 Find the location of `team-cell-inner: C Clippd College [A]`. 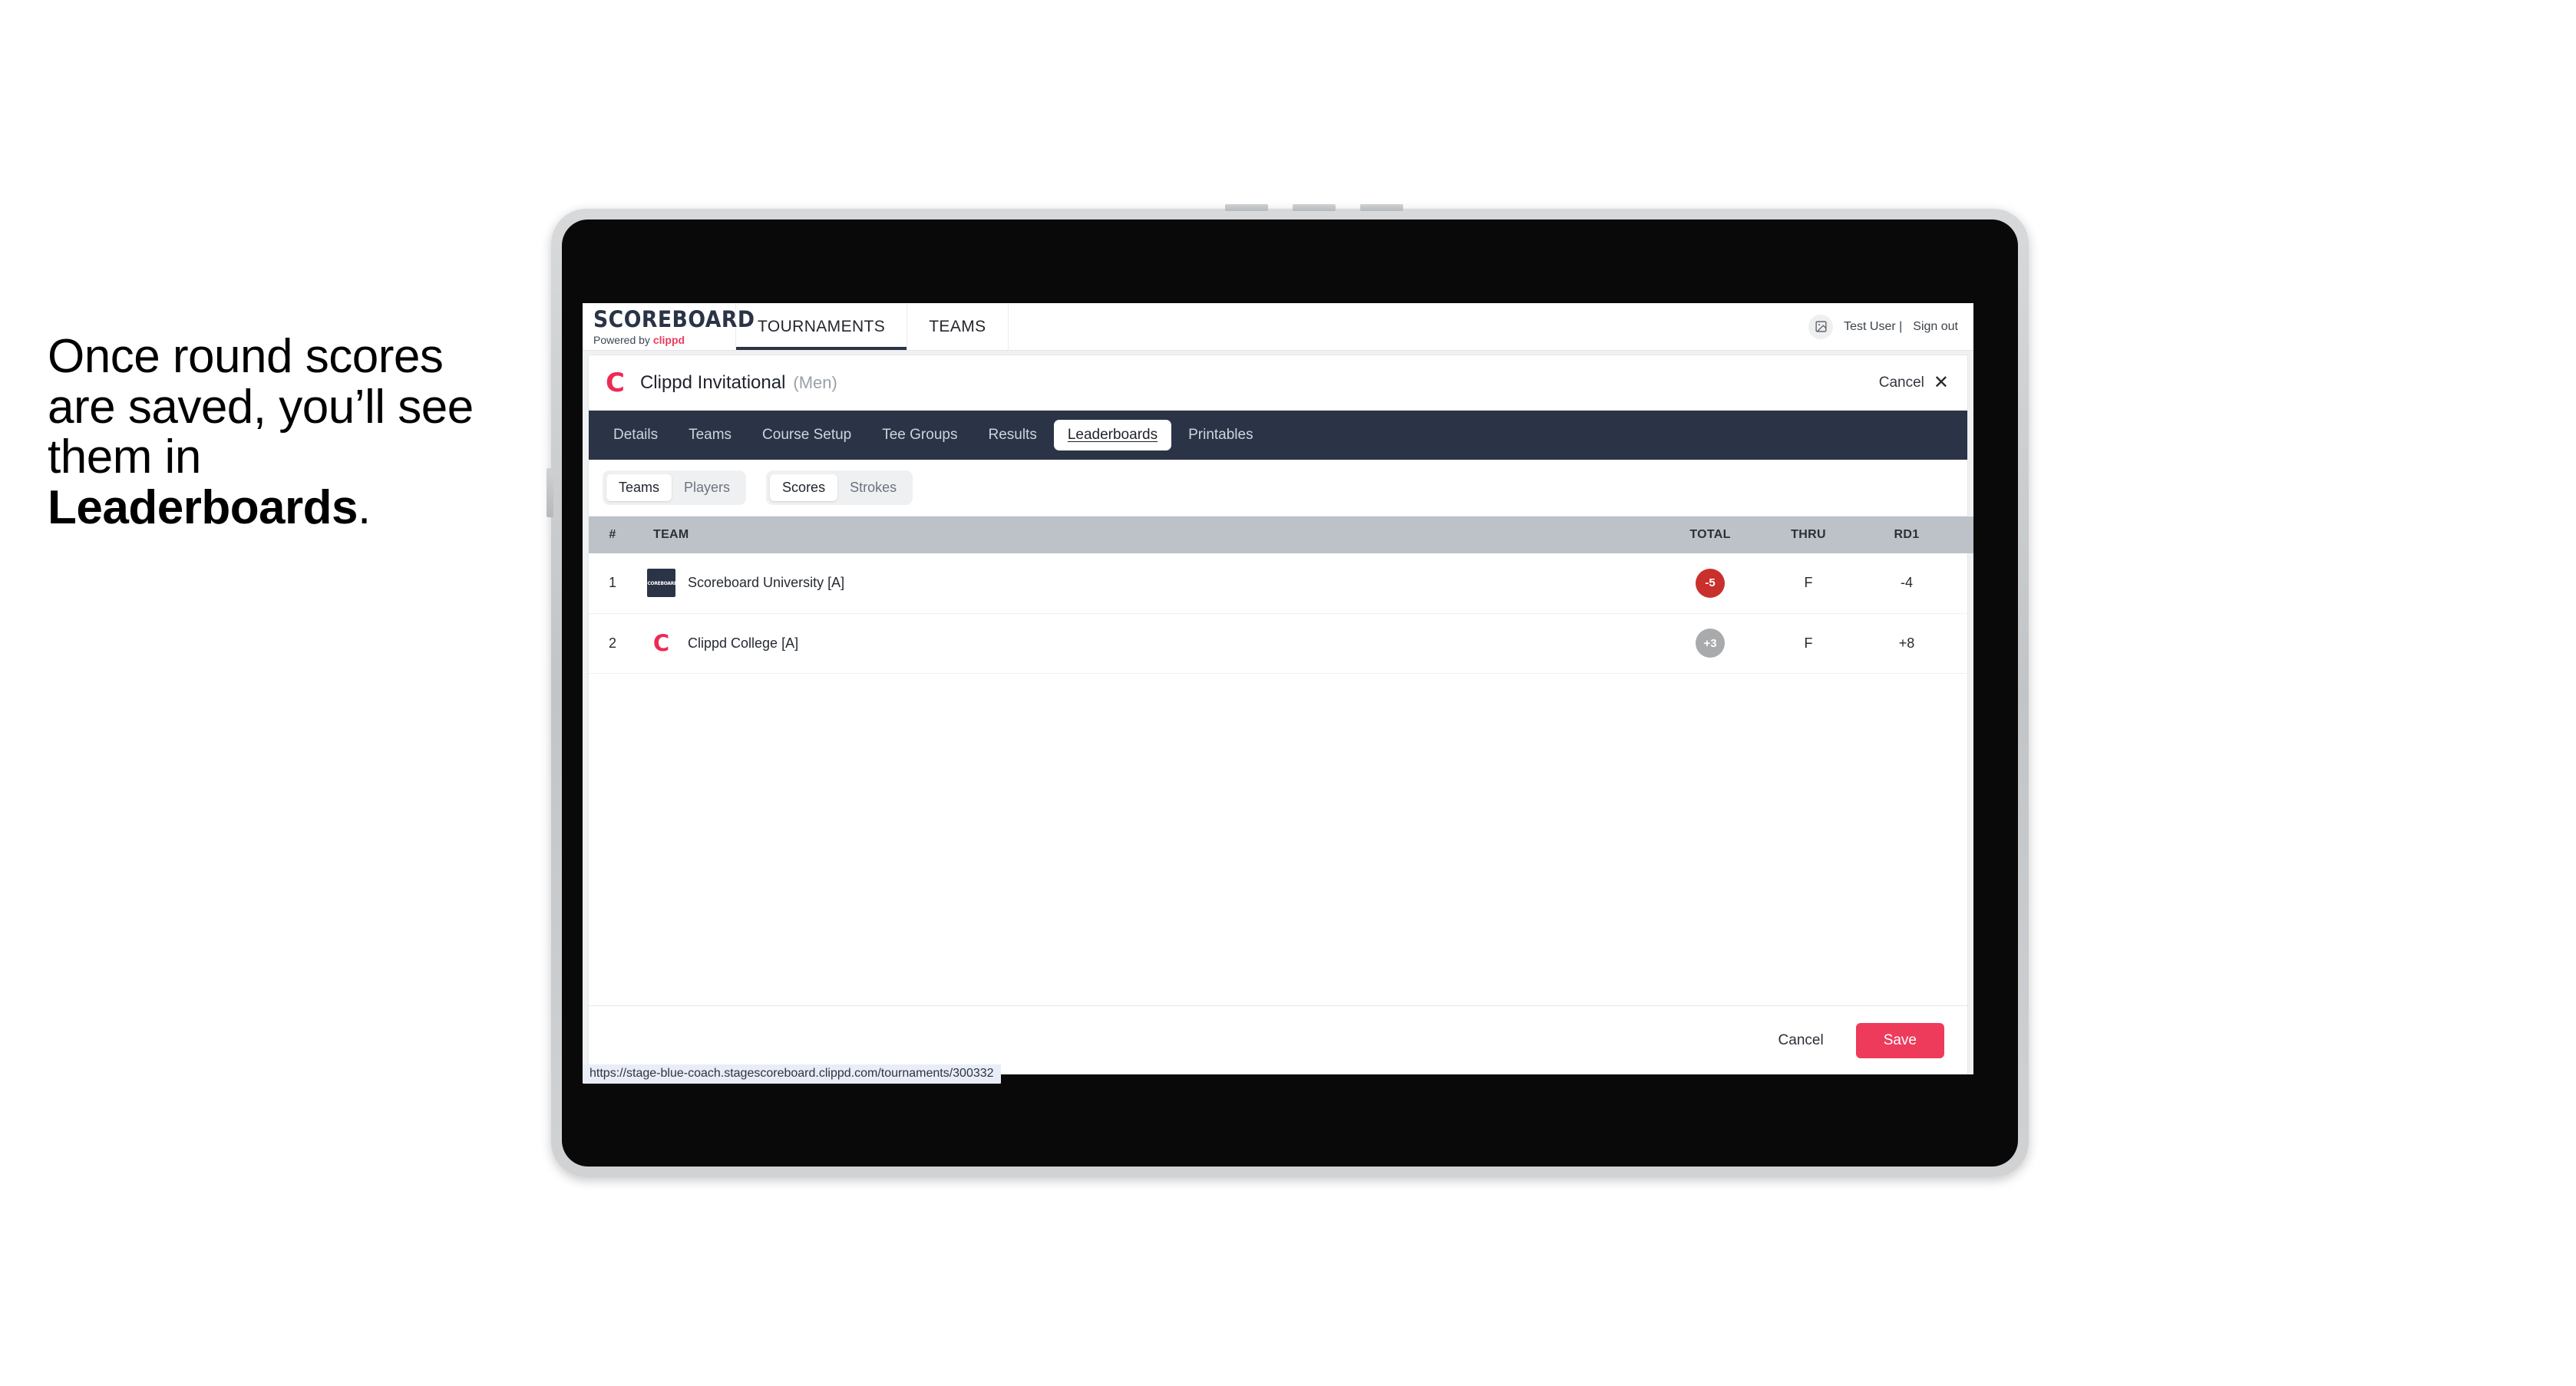

team-cell-inner: C Clippd College [A] is located at coordinates (1154, 643).